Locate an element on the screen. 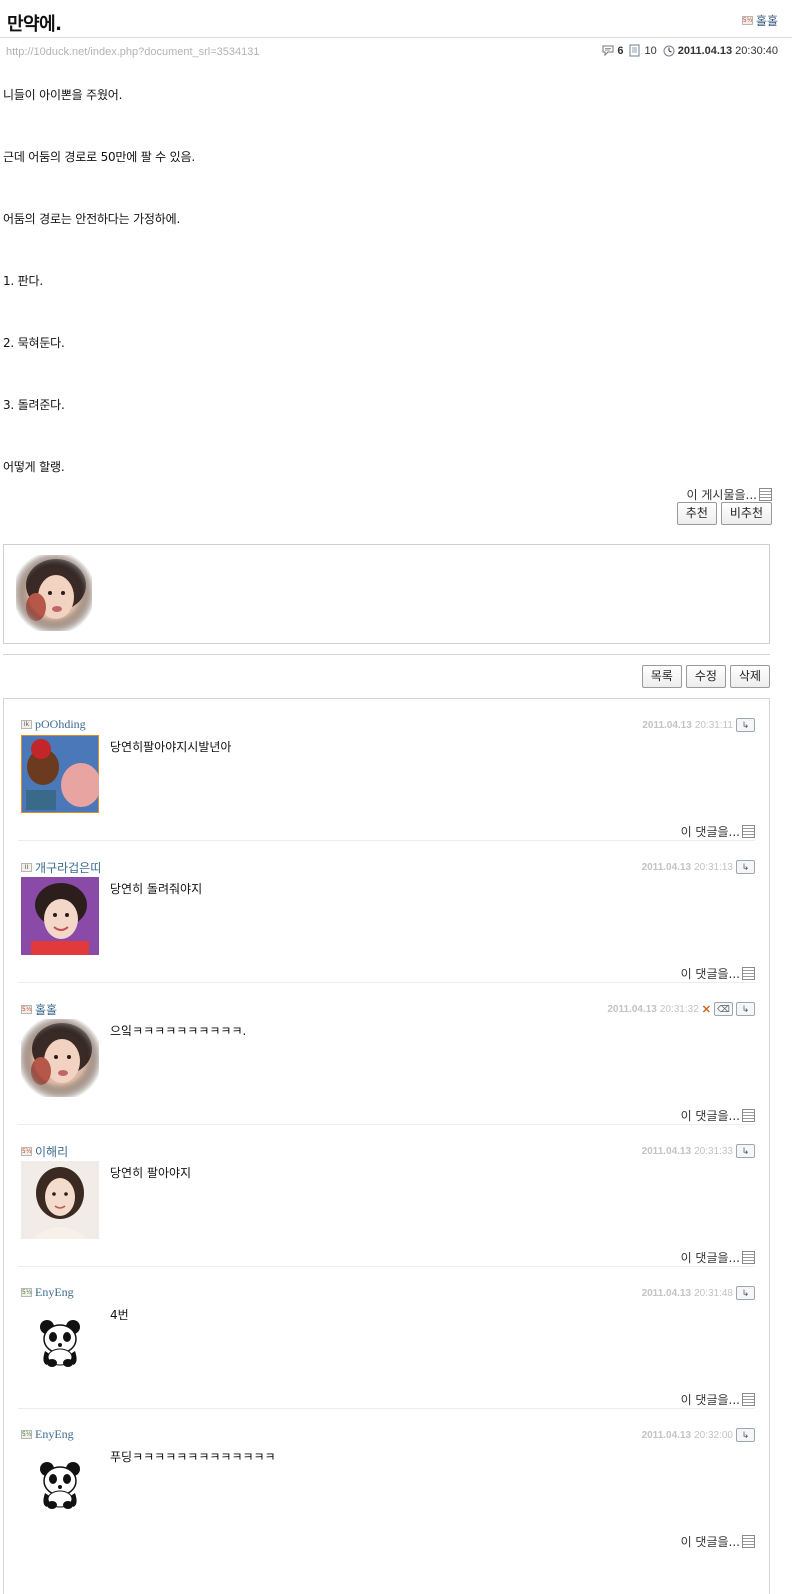  comment-author: 5½ 홀홀 is located at coordinates (39, 1009).